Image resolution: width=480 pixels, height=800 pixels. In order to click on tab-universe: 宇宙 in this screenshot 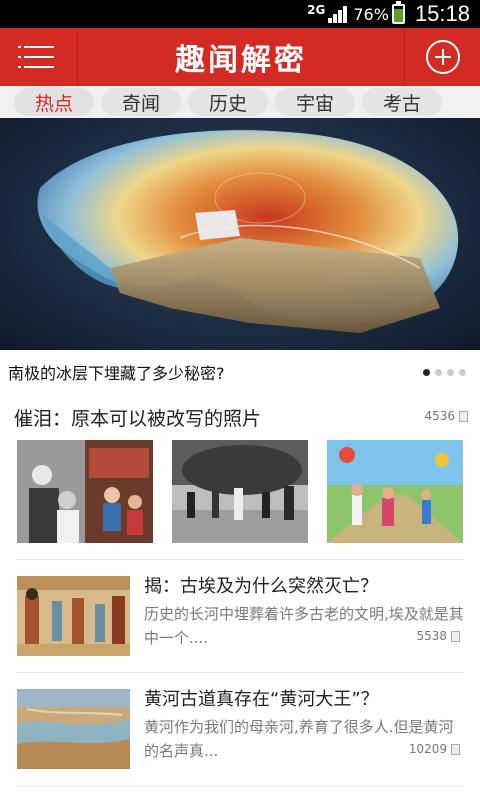, I will do `click(315, 102)`.